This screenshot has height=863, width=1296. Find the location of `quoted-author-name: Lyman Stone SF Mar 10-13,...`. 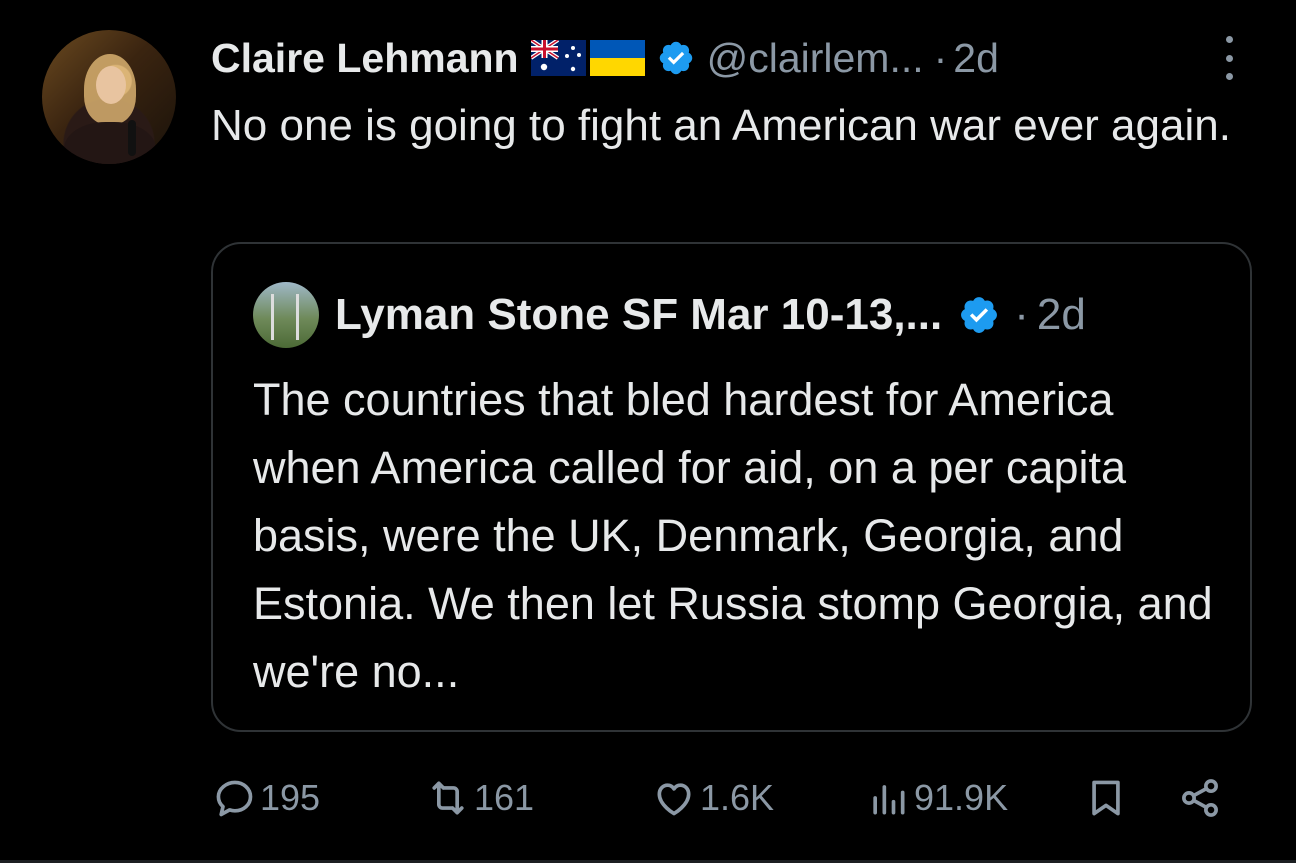

quoted-author-name: Lyman Stone SF Mar 10-13,... is located at coordinates (639, 314).